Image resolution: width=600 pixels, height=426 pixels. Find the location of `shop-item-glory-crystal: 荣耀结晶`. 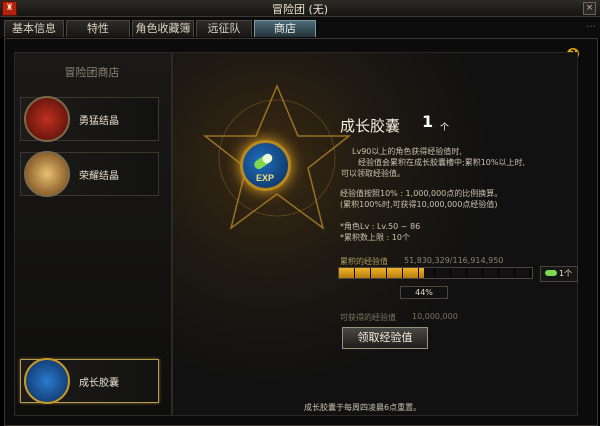

shop-item-glory-crystal: 荣耀结晶 is located at coordinates (89, 174).